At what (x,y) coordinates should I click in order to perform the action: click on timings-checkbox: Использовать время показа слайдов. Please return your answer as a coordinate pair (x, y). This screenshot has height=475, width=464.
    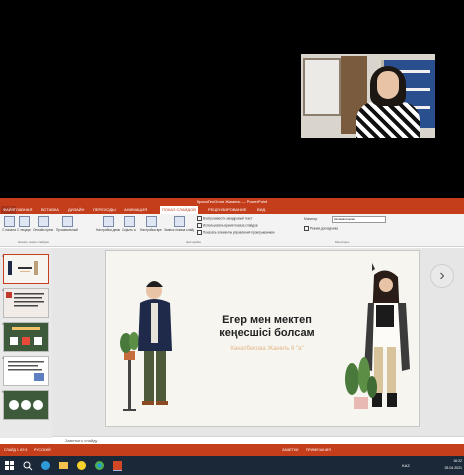
    Looking at the image, I should click on (227, 225).